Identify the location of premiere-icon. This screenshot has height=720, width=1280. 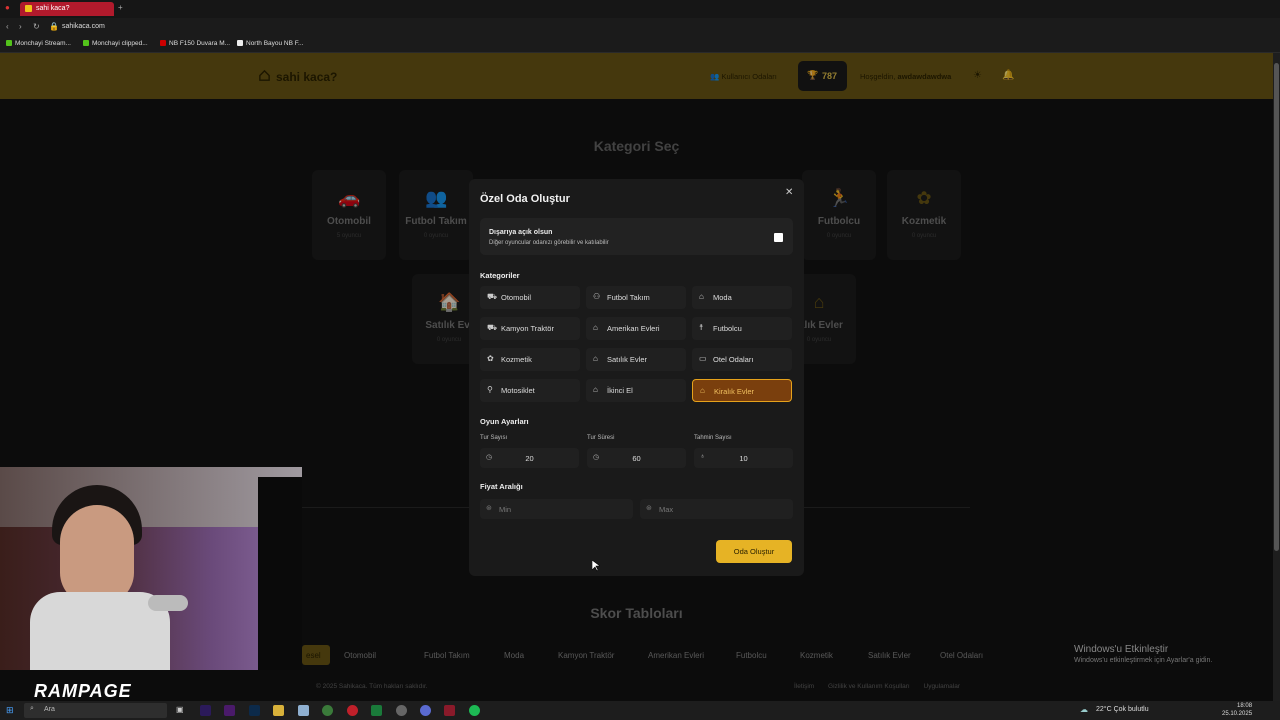
(205, 710).